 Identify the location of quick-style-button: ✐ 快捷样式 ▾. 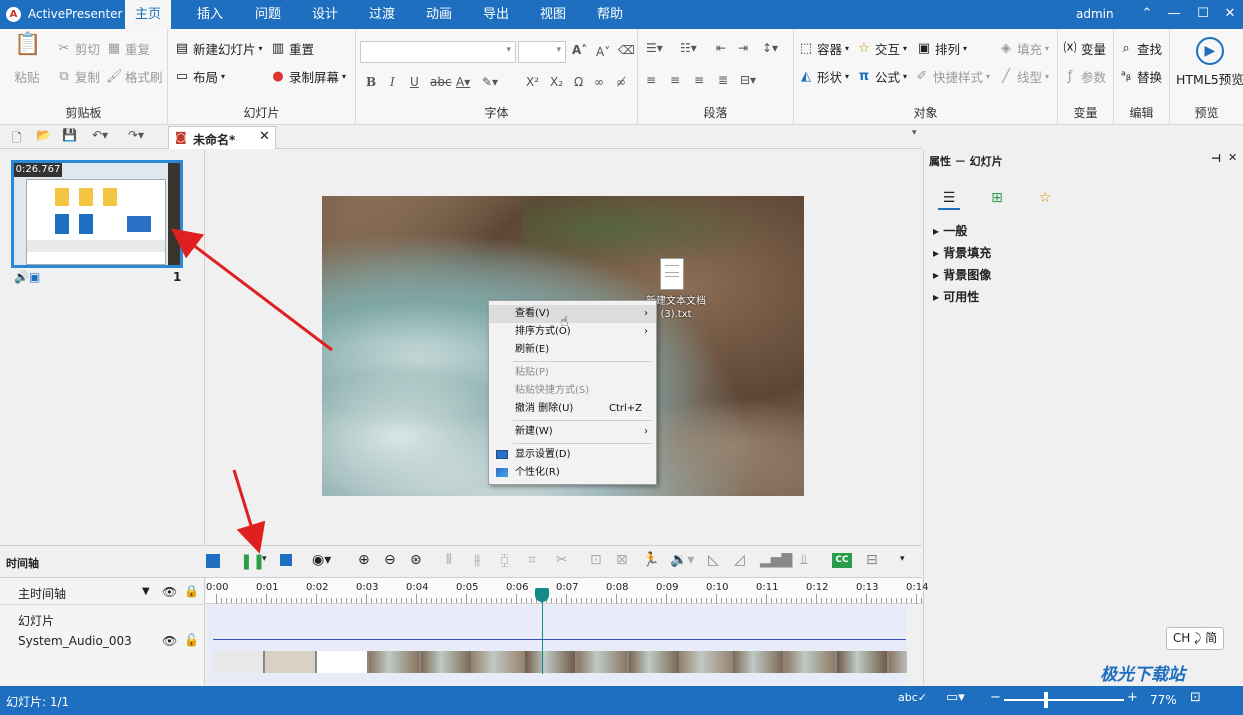
(952, 76).